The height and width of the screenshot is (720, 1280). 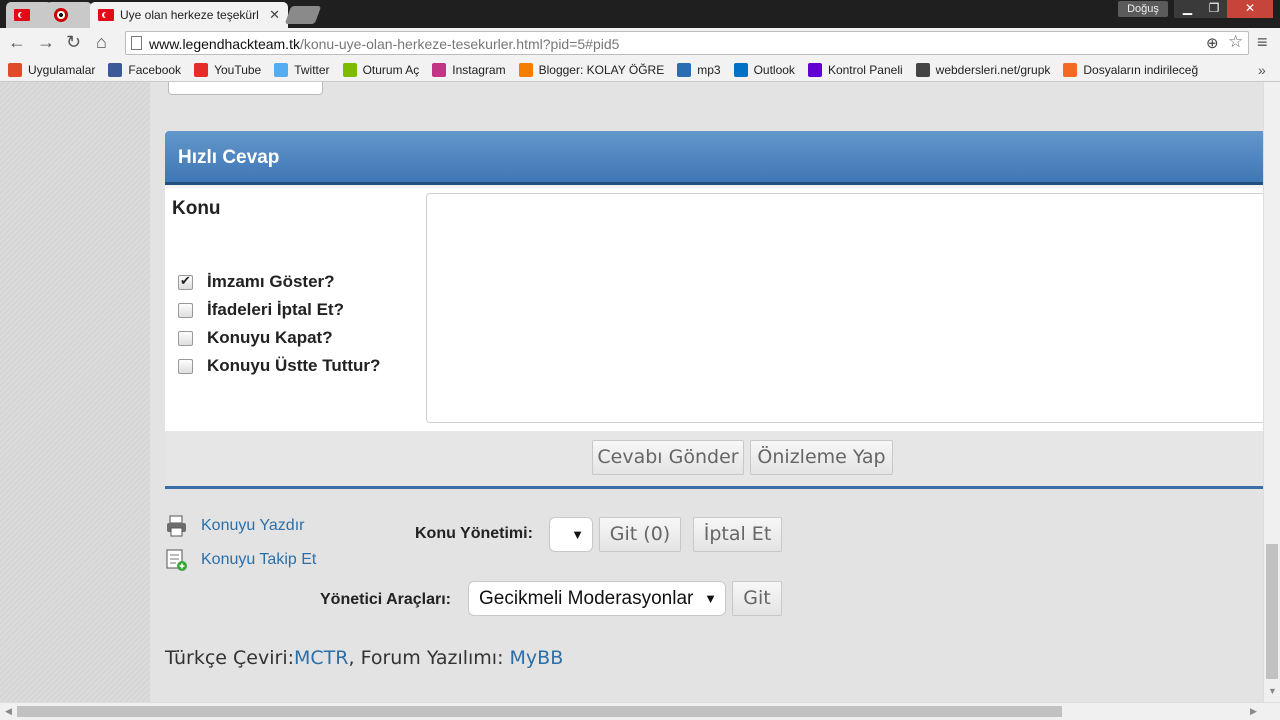 What do you see at coordinates (62, 69) in the screenshot?
I see `bookmark-label: Uygulamalar` at bounding box center [62, 69].